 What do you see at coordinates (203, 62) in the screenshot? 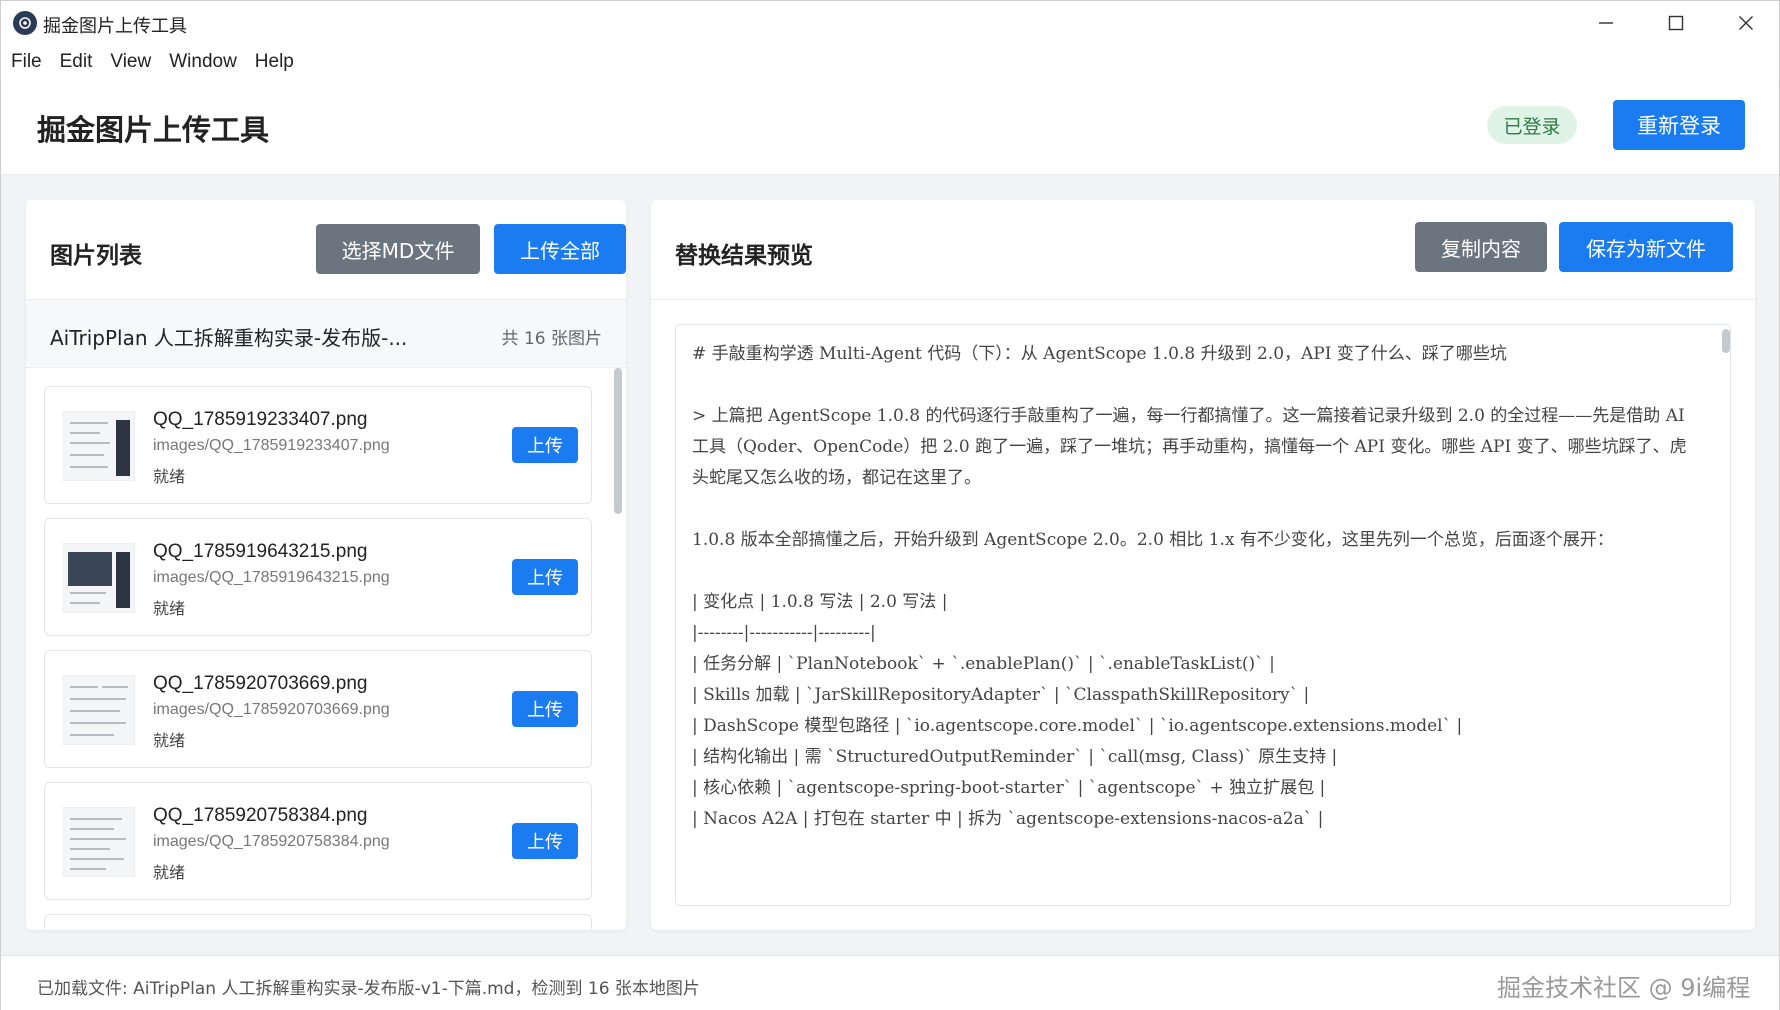
I see `menu-window: Window` at bounding box center [203, 62].